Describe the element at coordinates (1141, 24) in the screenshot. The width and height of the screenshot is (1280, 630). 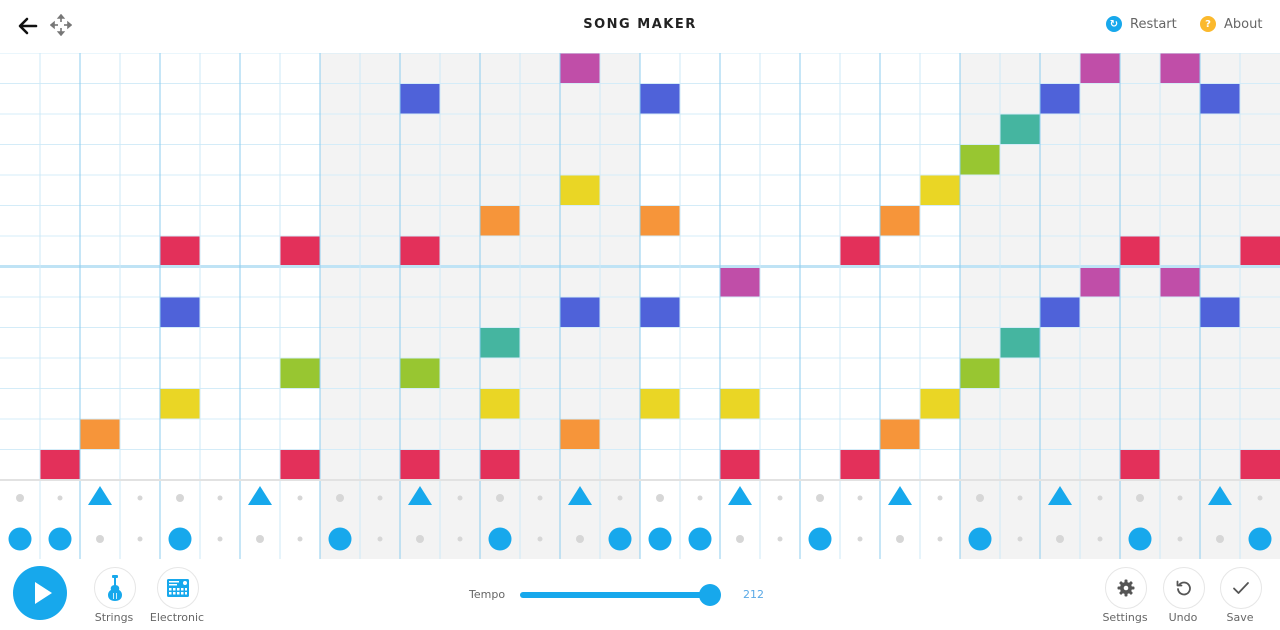
I see `restart-button: ↻ Restart` at that location.